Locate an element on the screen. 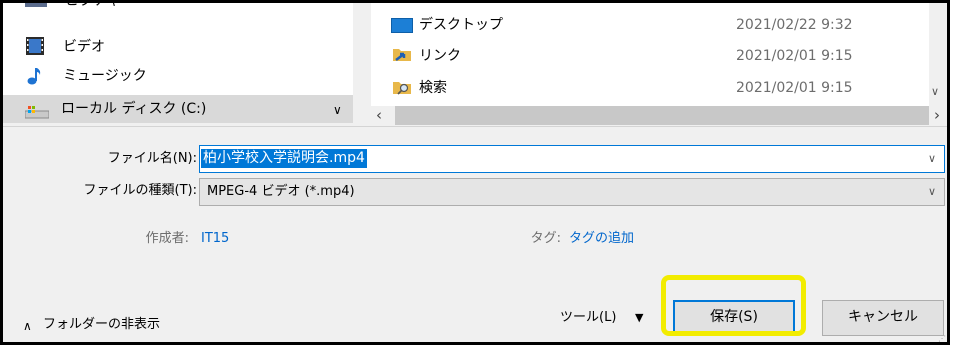 Image resolution: width=958 pixels, height=351 pixels. desktop-folder-icon is located at coordinates (402, 25).